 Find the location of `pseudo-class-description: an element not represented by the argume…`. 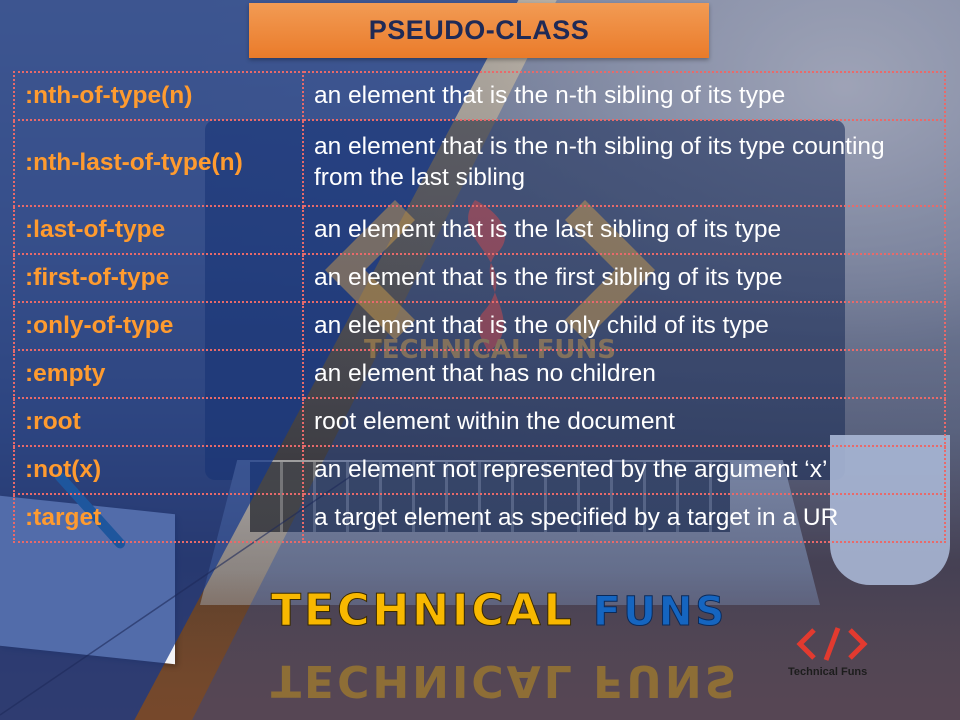

pseudo-class-description: an element not represented by the argume… is located at coordinates (624, 470).